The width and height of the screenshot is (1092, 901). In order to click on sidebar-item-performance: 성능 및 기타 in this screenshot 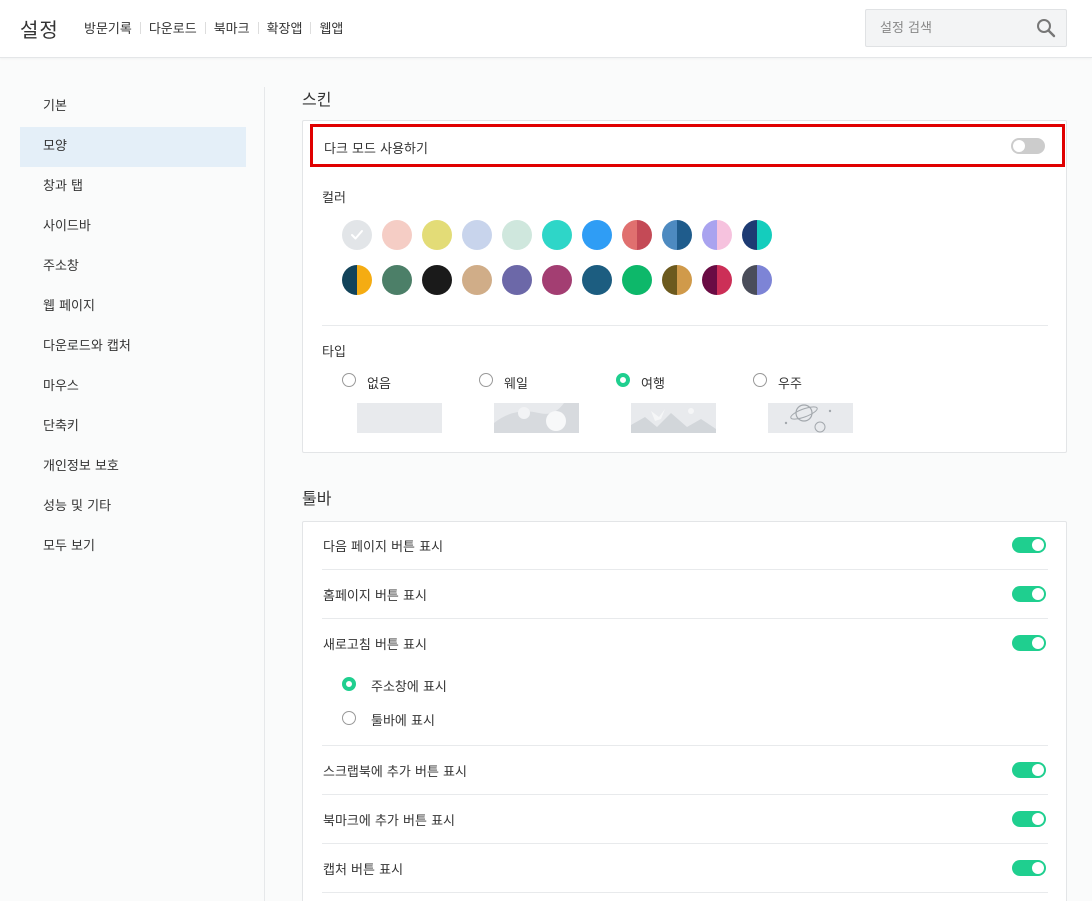, I will do `click(133, 507)`.